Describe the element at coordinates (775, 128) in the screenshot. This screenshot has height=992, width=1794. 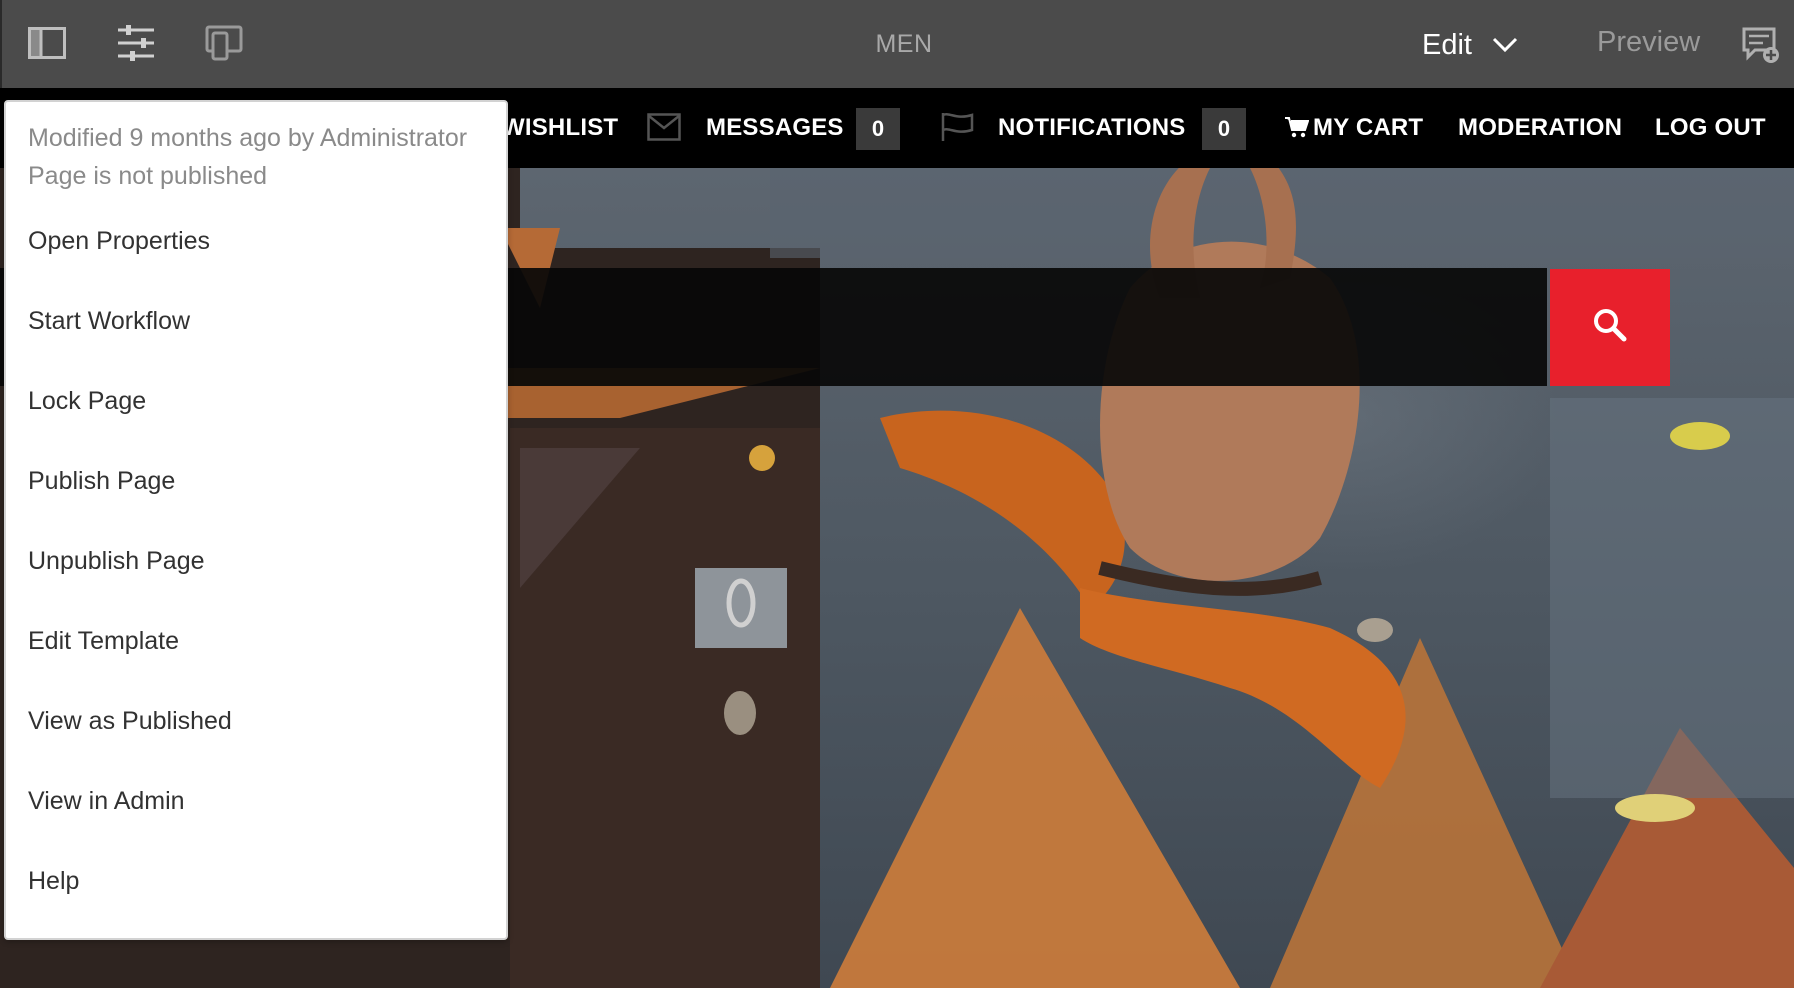
I see `nav-messages: MESSAGES` at that location.